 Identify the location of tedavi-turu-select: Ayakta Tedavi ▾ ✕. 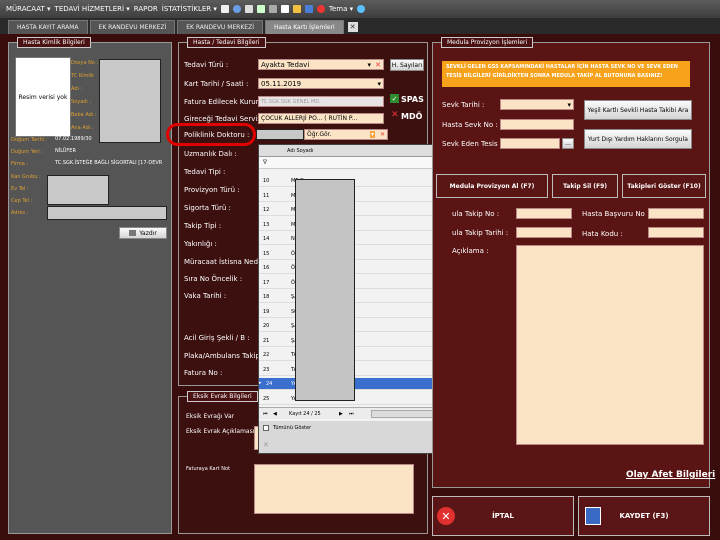
(321, 64).